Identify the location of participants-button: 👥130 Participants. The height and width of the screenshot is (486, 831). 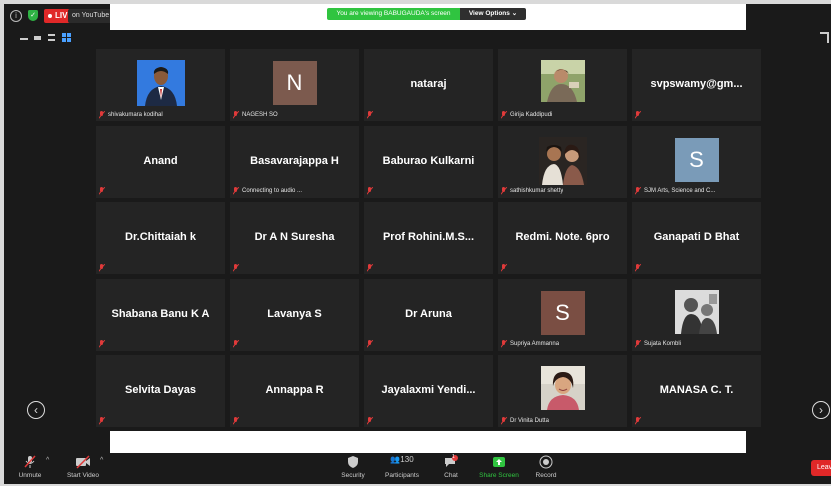
(402, 467).